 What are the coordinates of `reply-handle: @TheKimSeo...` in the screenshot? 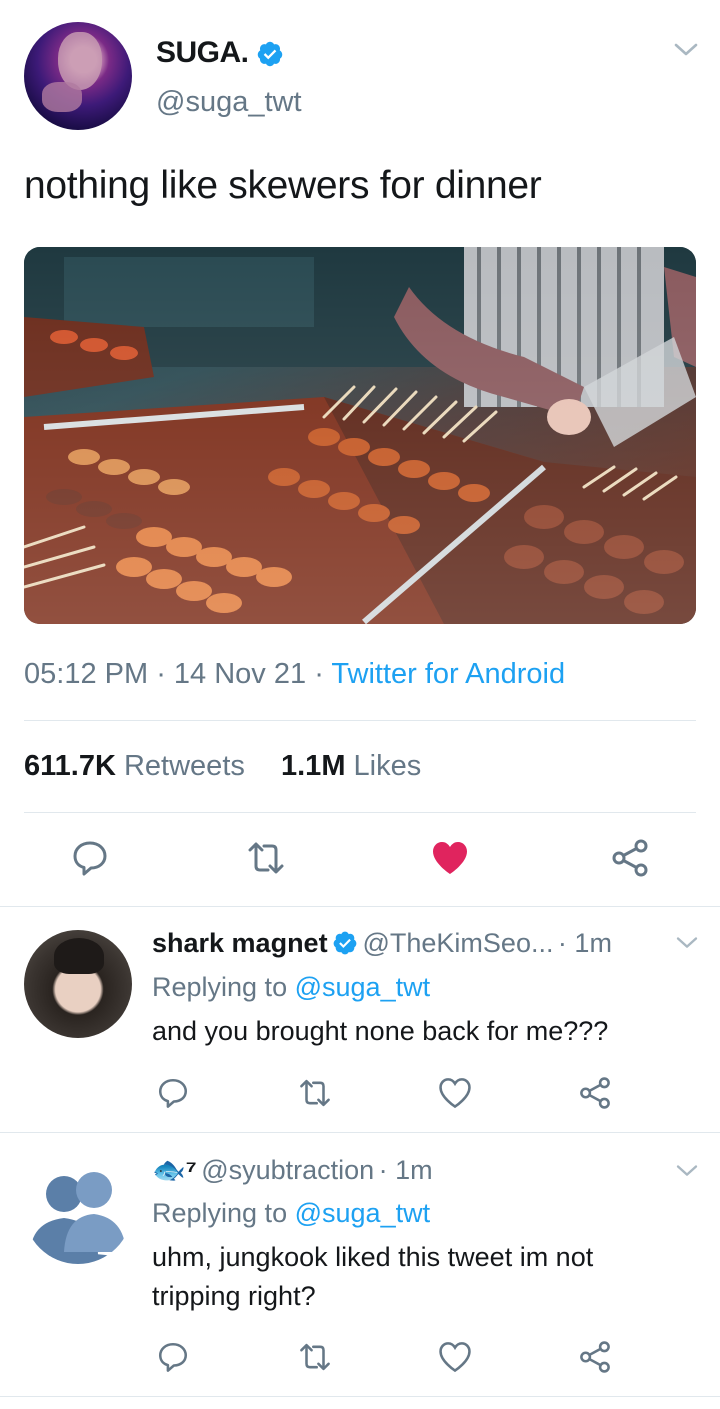 It's located at (457, 943).